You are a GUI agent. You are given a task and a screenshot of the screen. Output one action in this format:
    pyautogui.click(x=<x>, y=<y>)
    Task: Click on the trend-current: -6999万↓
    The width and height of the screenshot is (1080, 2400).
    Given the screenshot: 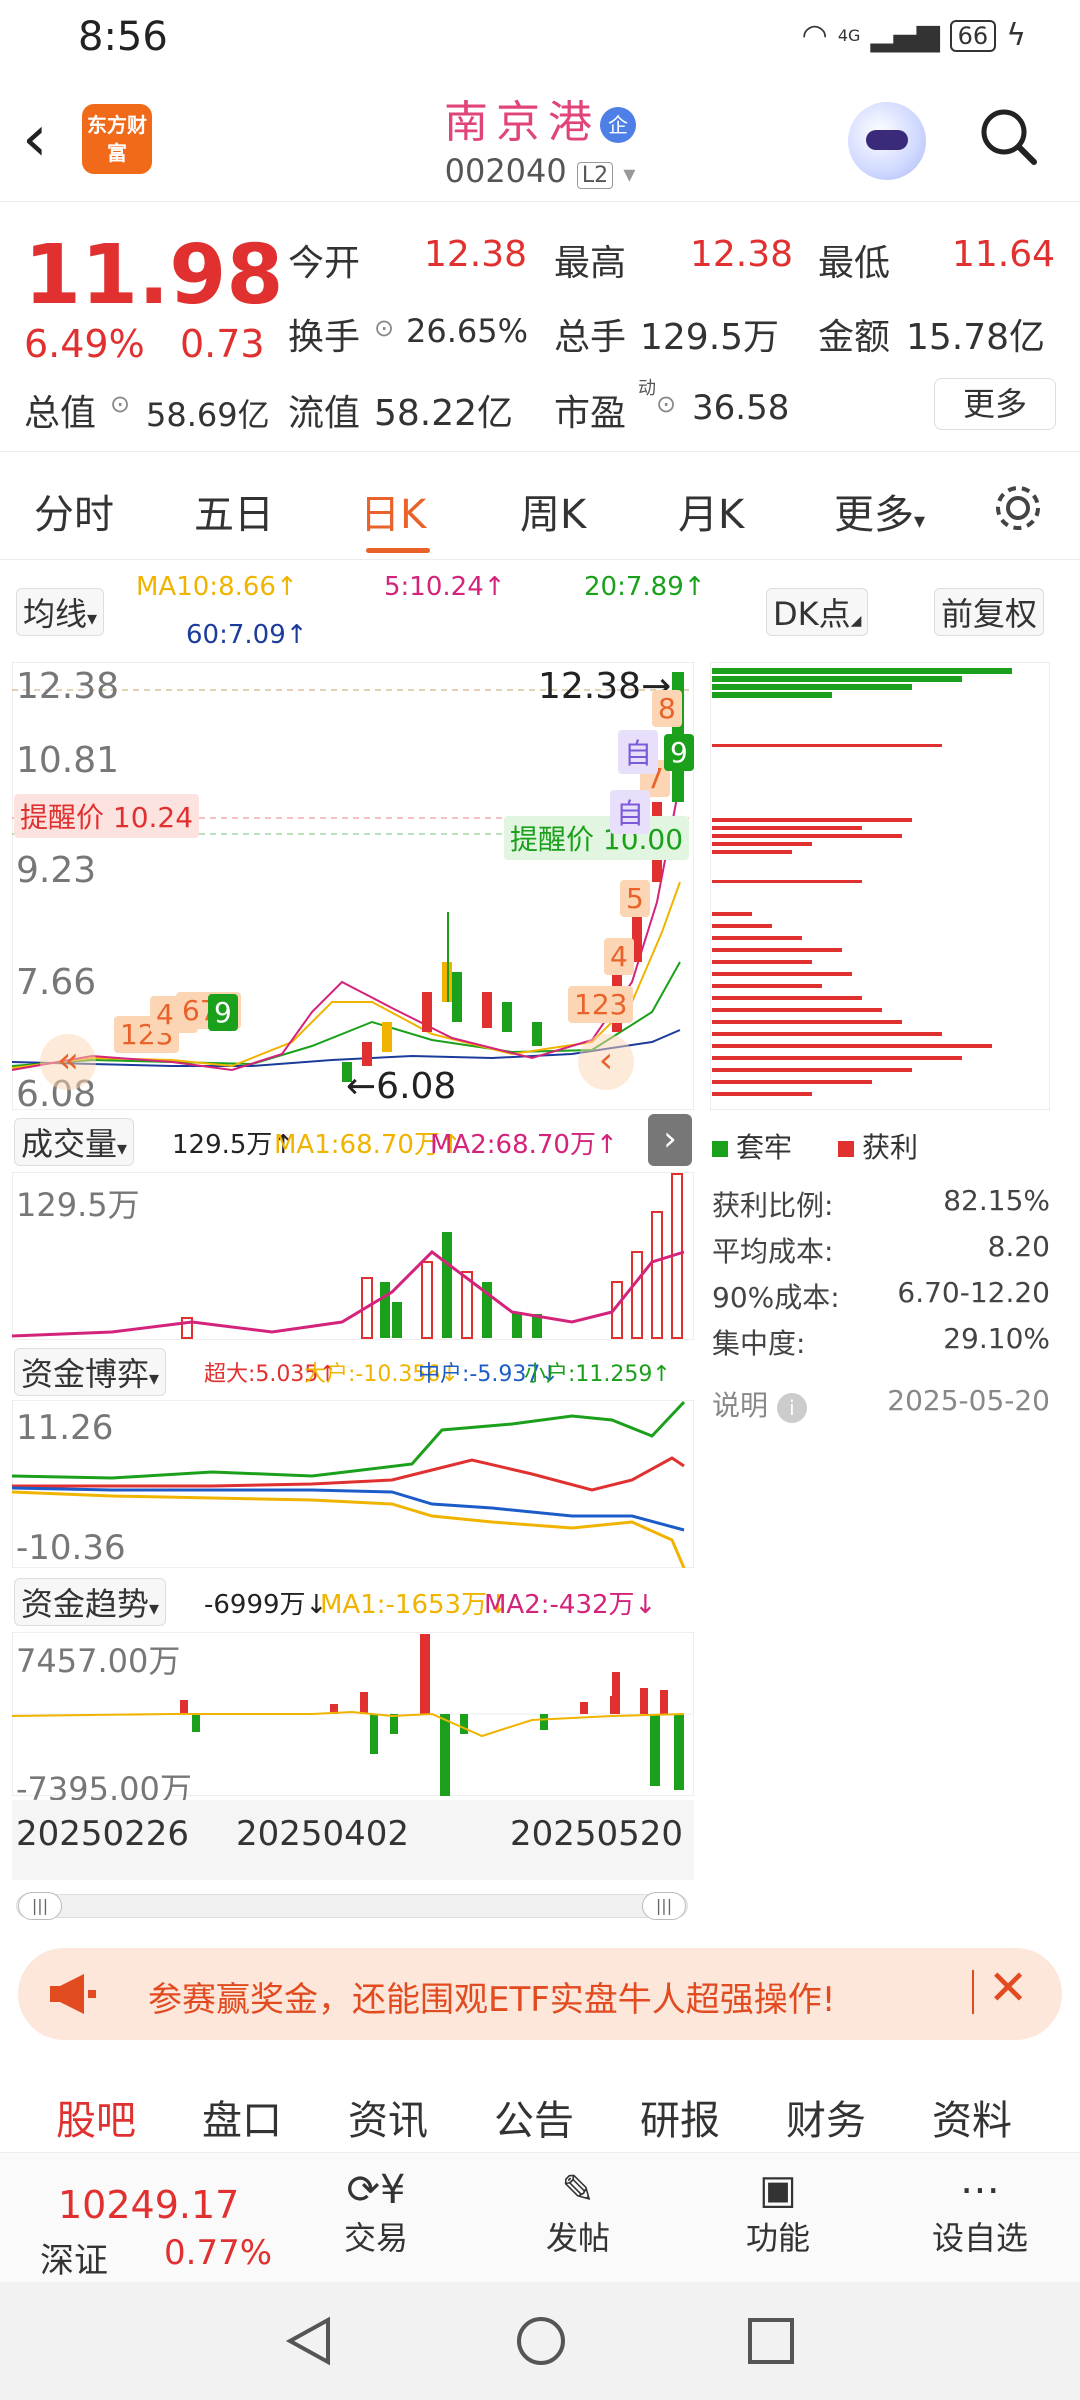 What is the action you would take?
    pyautogui.click(x=266, y=1605)
    